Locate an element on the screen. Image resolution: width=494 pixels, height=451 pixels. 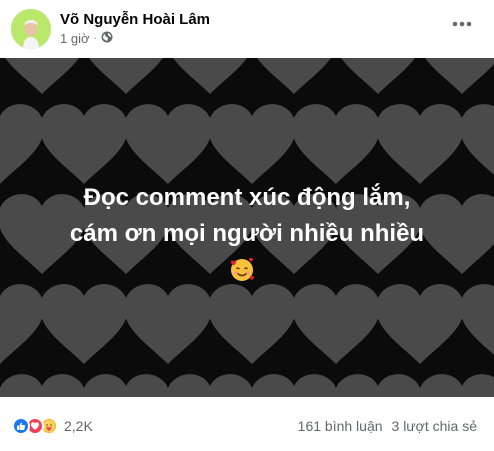
smiling-face-with-hearts-icon is located at coordinates (242, 270).